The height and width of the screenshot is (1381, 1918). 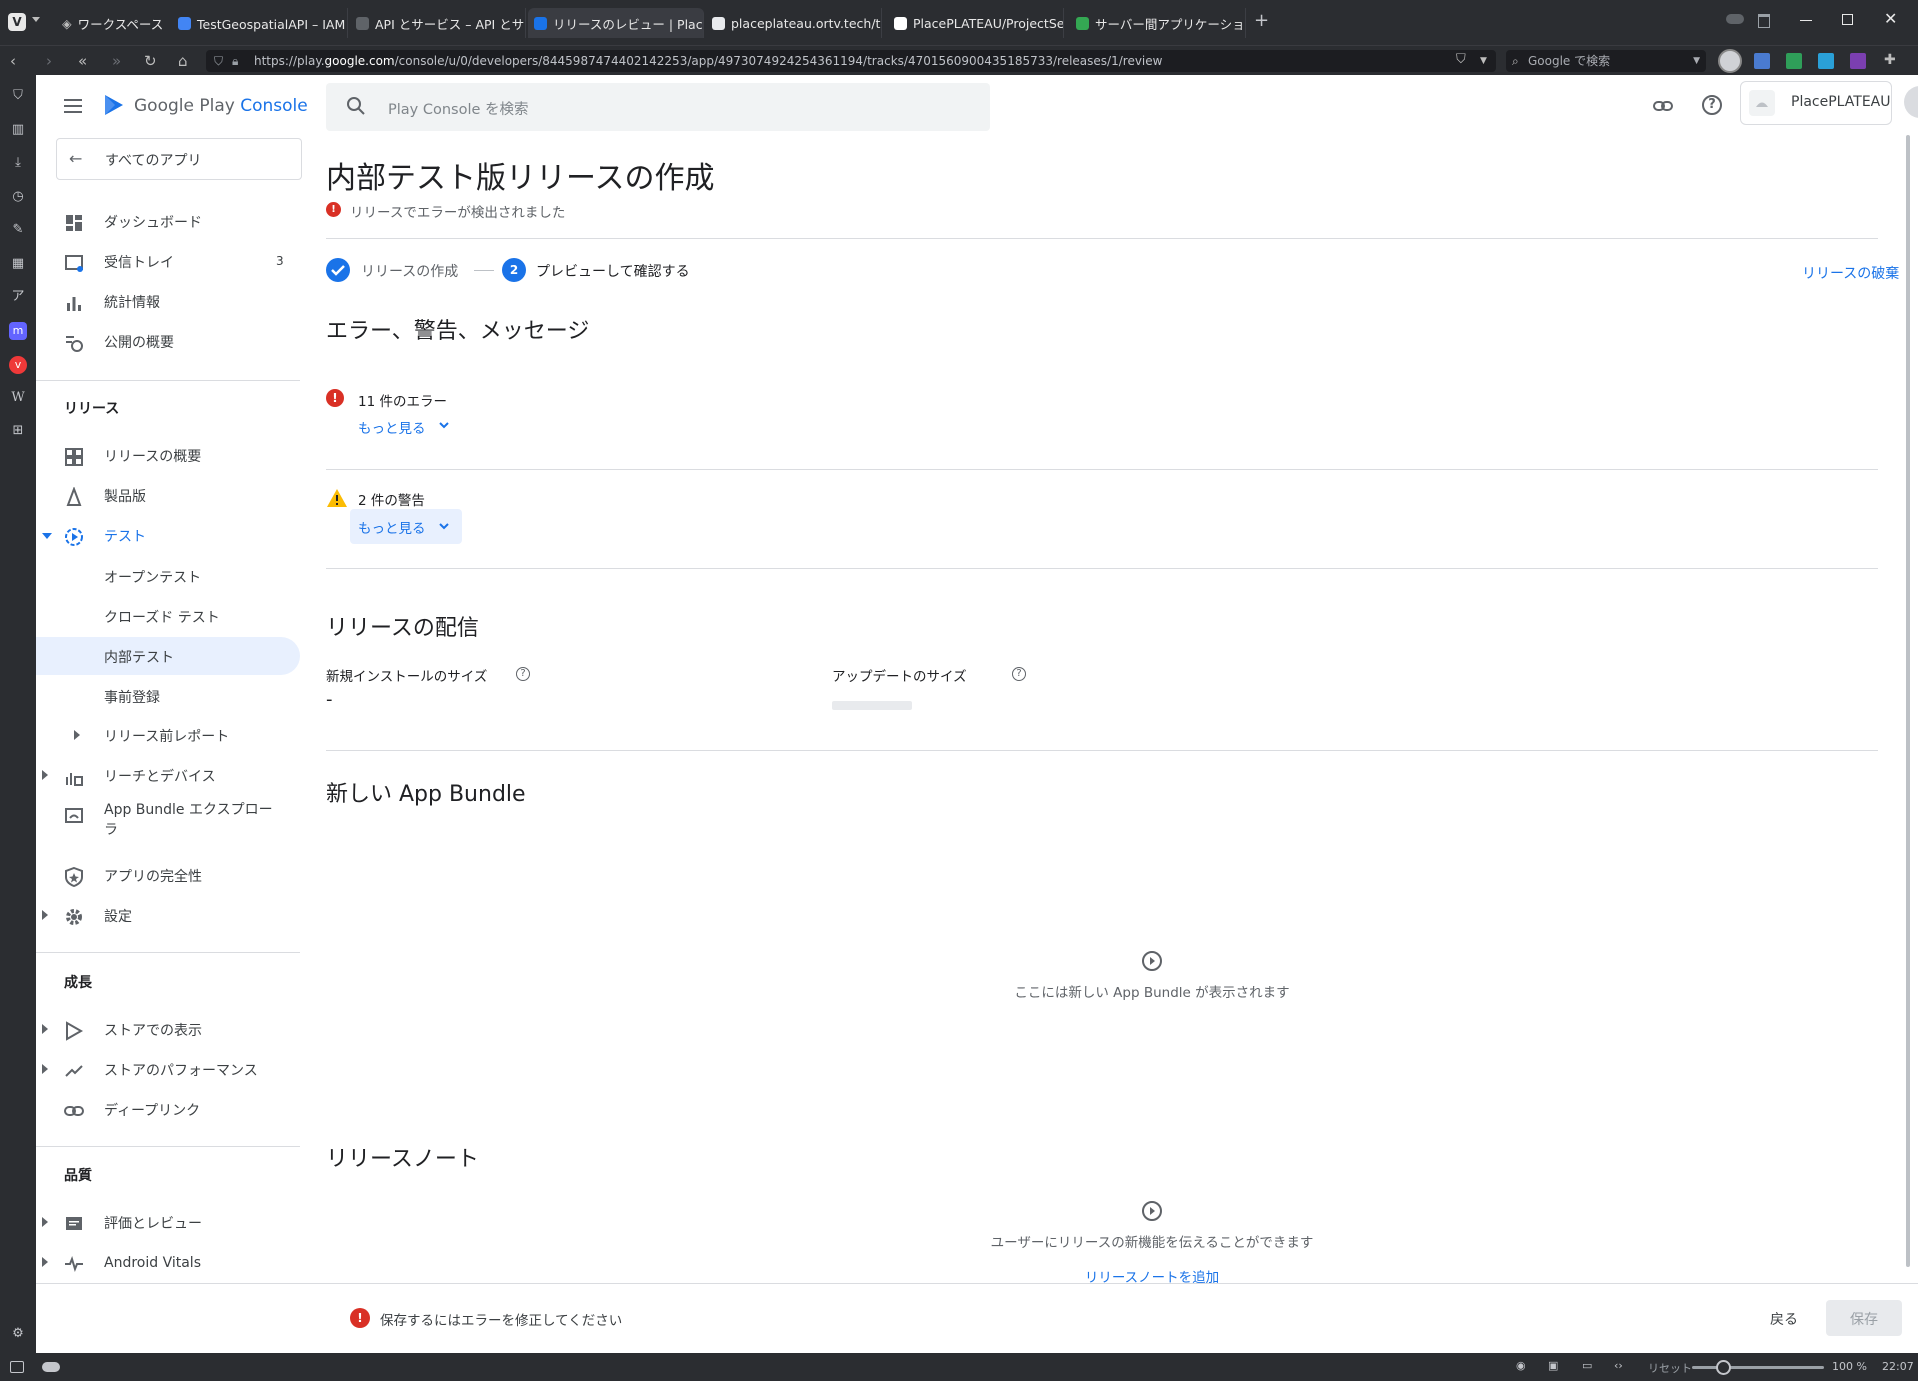 I want to click on console-search-field: Play Console を検索, so click(x=658, y=107).